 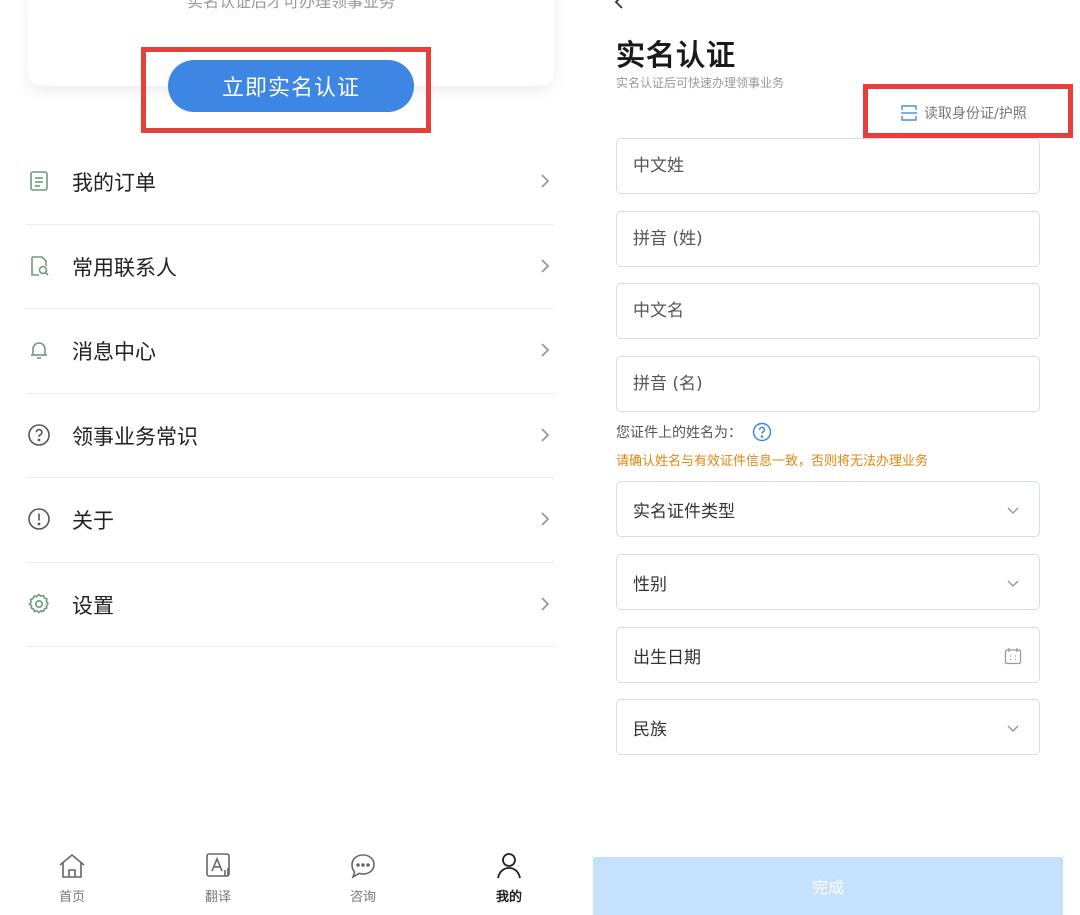 I want to click on surname-pinyin-input, so click(x=828, y=239).